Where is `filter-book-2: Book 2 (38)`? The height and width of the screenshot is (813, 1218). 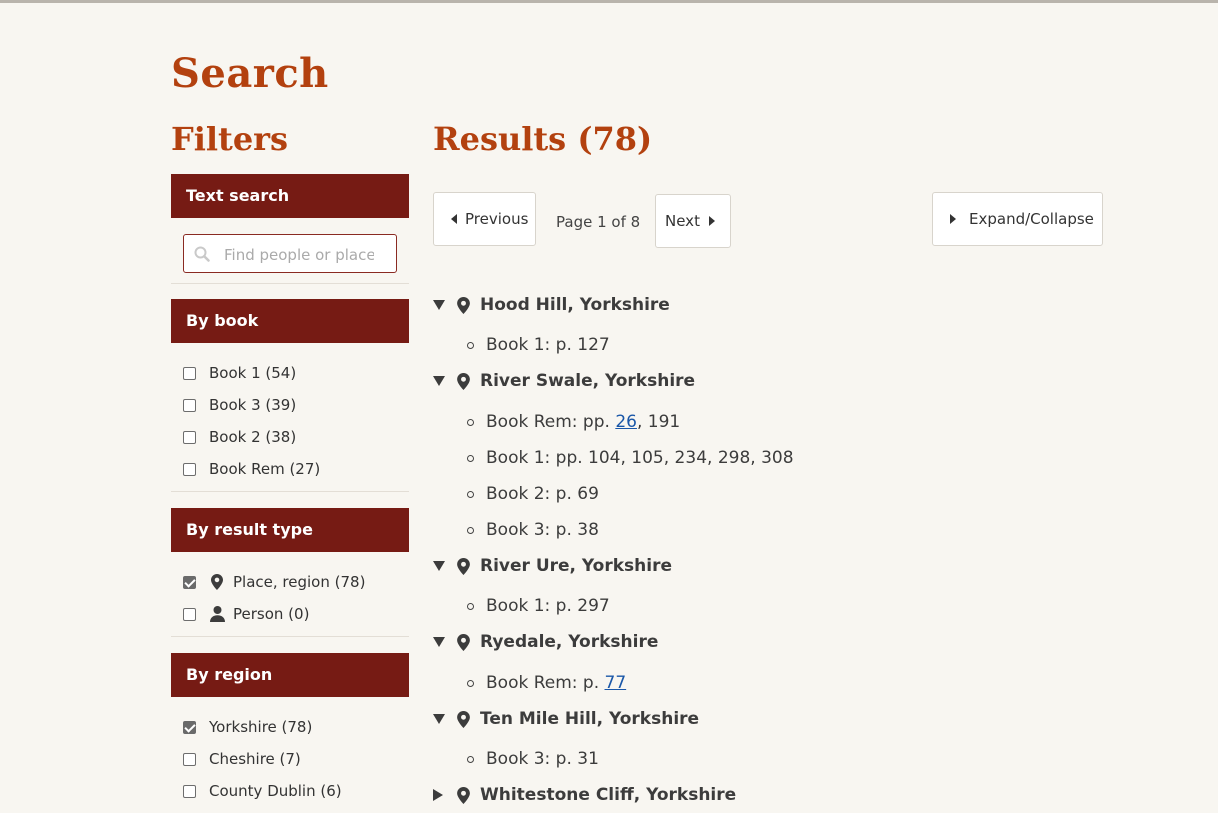 filter-book-2: Book 2 (38) is located at coordinates (239, 437).